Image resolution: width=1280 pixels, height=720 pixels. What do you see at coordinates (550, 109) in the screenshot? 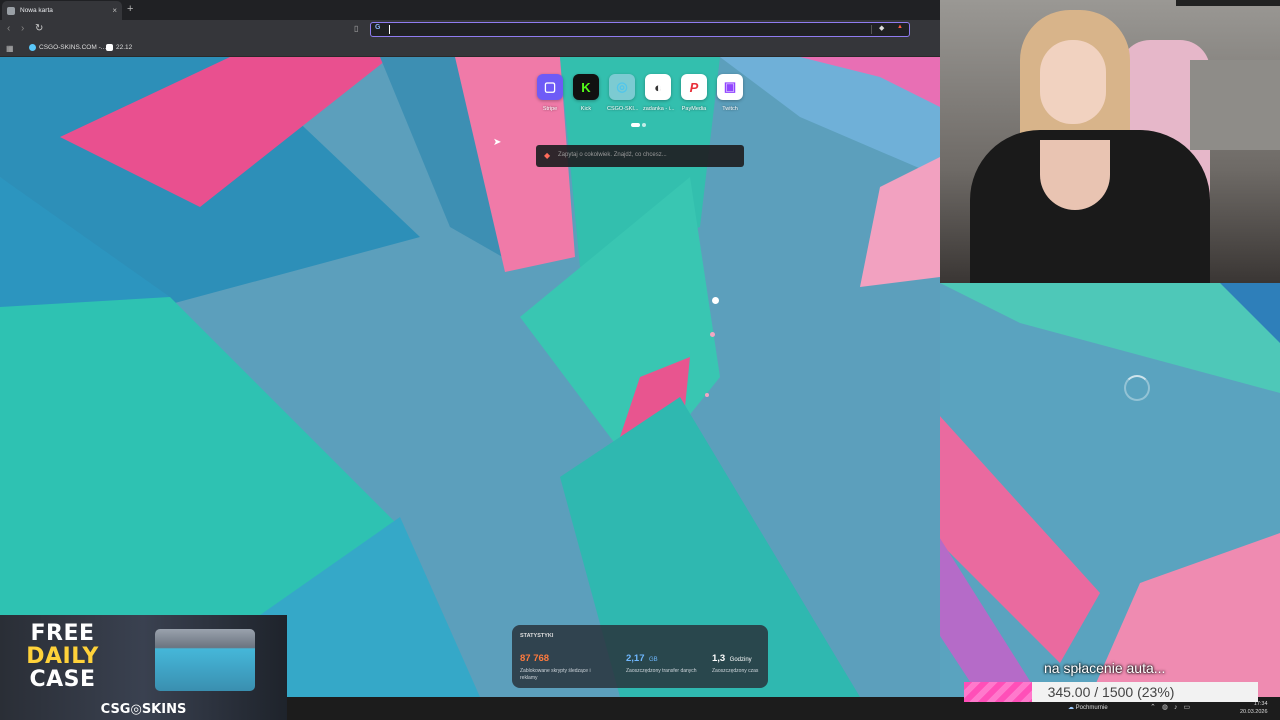
I see `speed-dial-label: Stripe` at bounding box center [550, 109].